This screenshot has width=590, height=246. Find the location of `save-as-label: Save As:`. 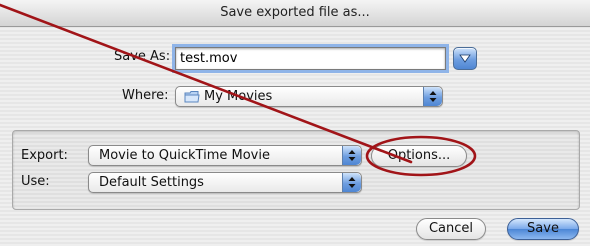

save-as-label: Save As: is located at coordinates (142, 56).